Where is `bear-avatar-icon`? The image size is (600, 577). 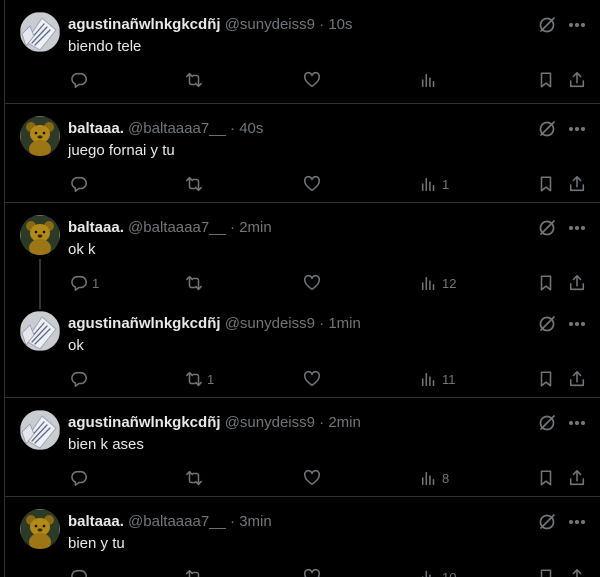
bear-avatar-icon is located at coordinates (40, 136).